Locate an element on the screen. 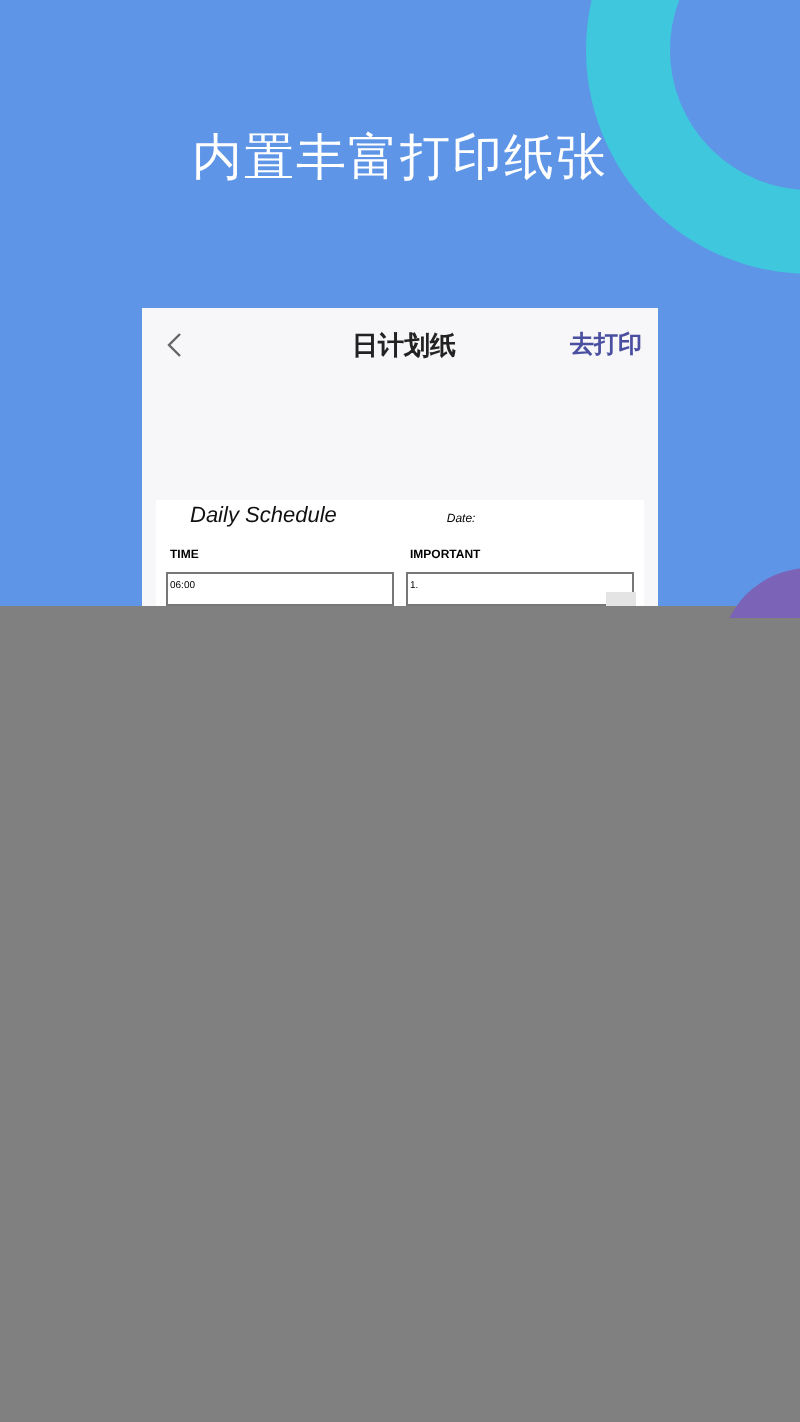  back-icon is located at coordinates (174, 345).